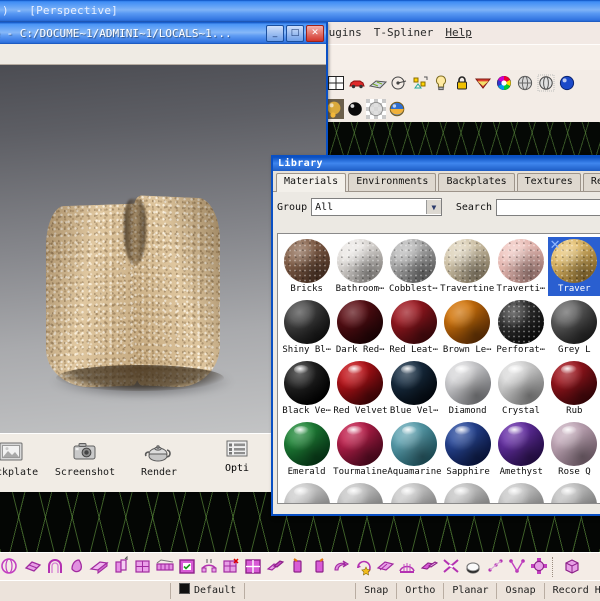  What do you see at coordinates (413, 266) in the screenshot?
I see `material-item: Cobblest⋯` at bounding box center [413, 266].